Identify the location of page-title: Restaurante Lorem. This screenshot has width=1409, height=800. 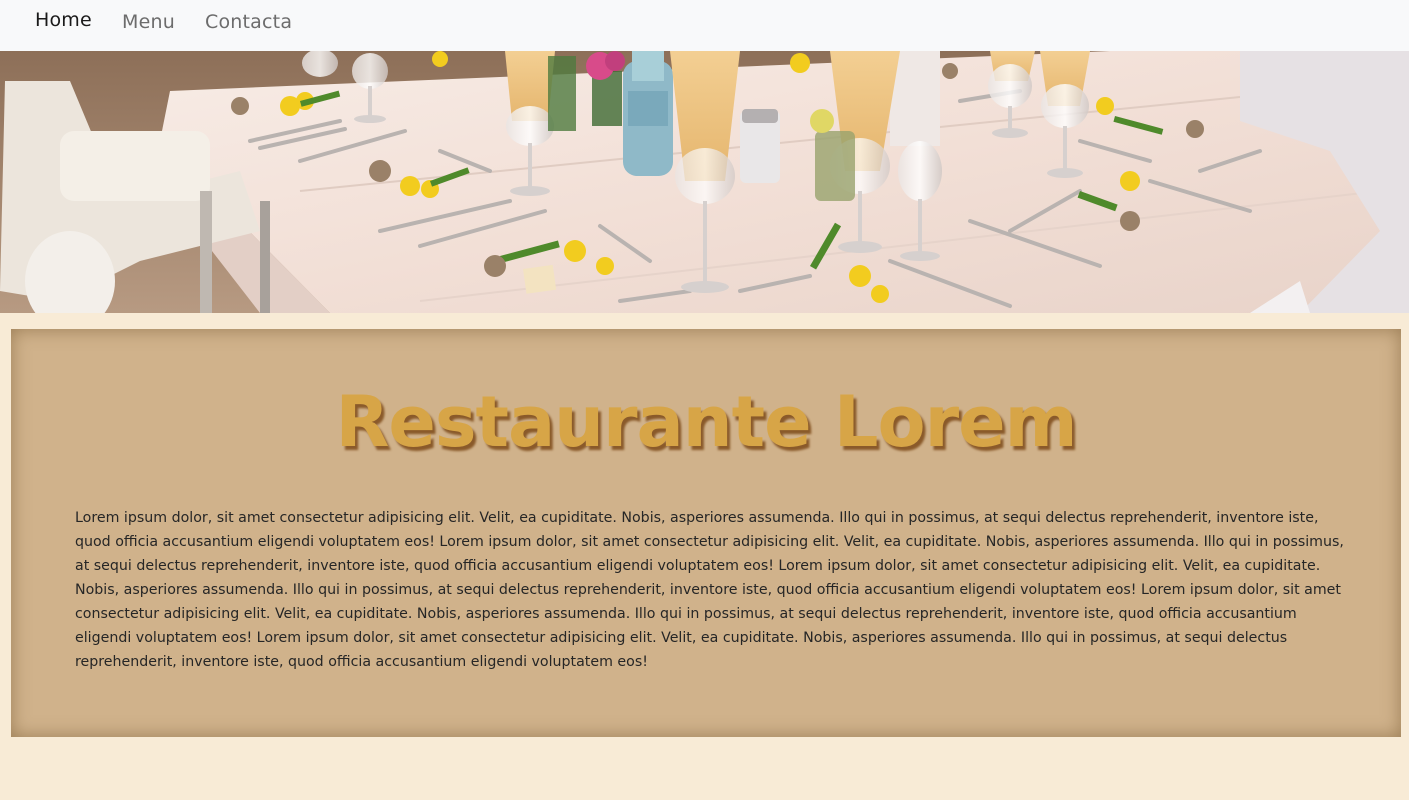
(706, 422).